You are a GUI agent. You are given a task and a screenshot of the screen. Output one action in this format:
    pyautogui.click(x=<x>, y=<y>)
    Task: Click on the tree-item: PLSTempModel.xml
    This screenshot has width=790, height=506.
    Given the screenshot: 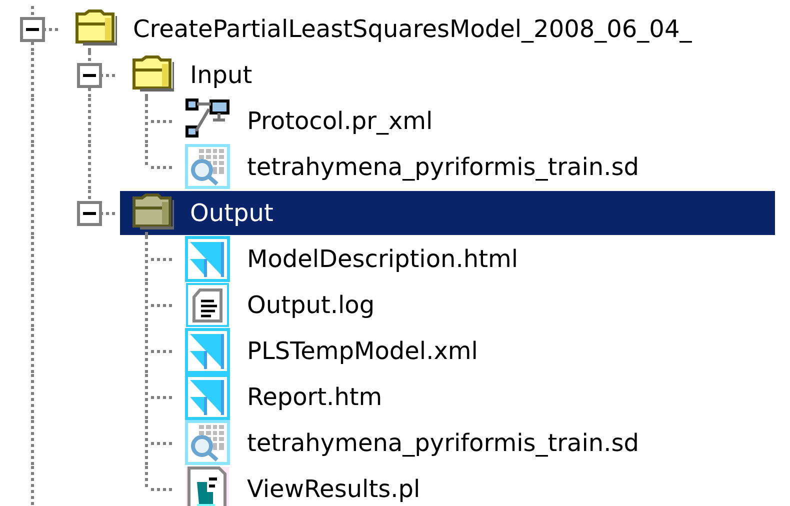 What is the action you would take?
    pyautogui.click(x=476, y=351)
    